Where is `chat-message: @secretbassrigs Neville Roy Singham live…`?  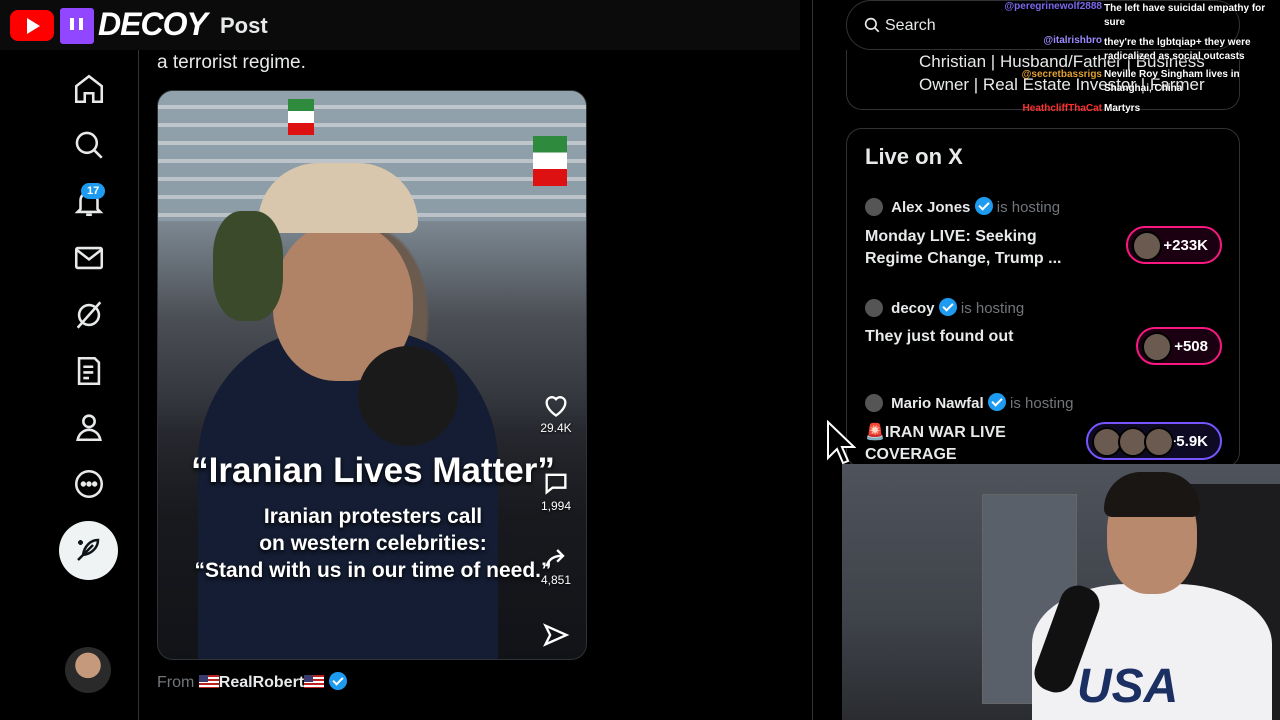
chat-message: @secretbassrigs Neville Roy Singham live… is located at coordinates (1138, 85).